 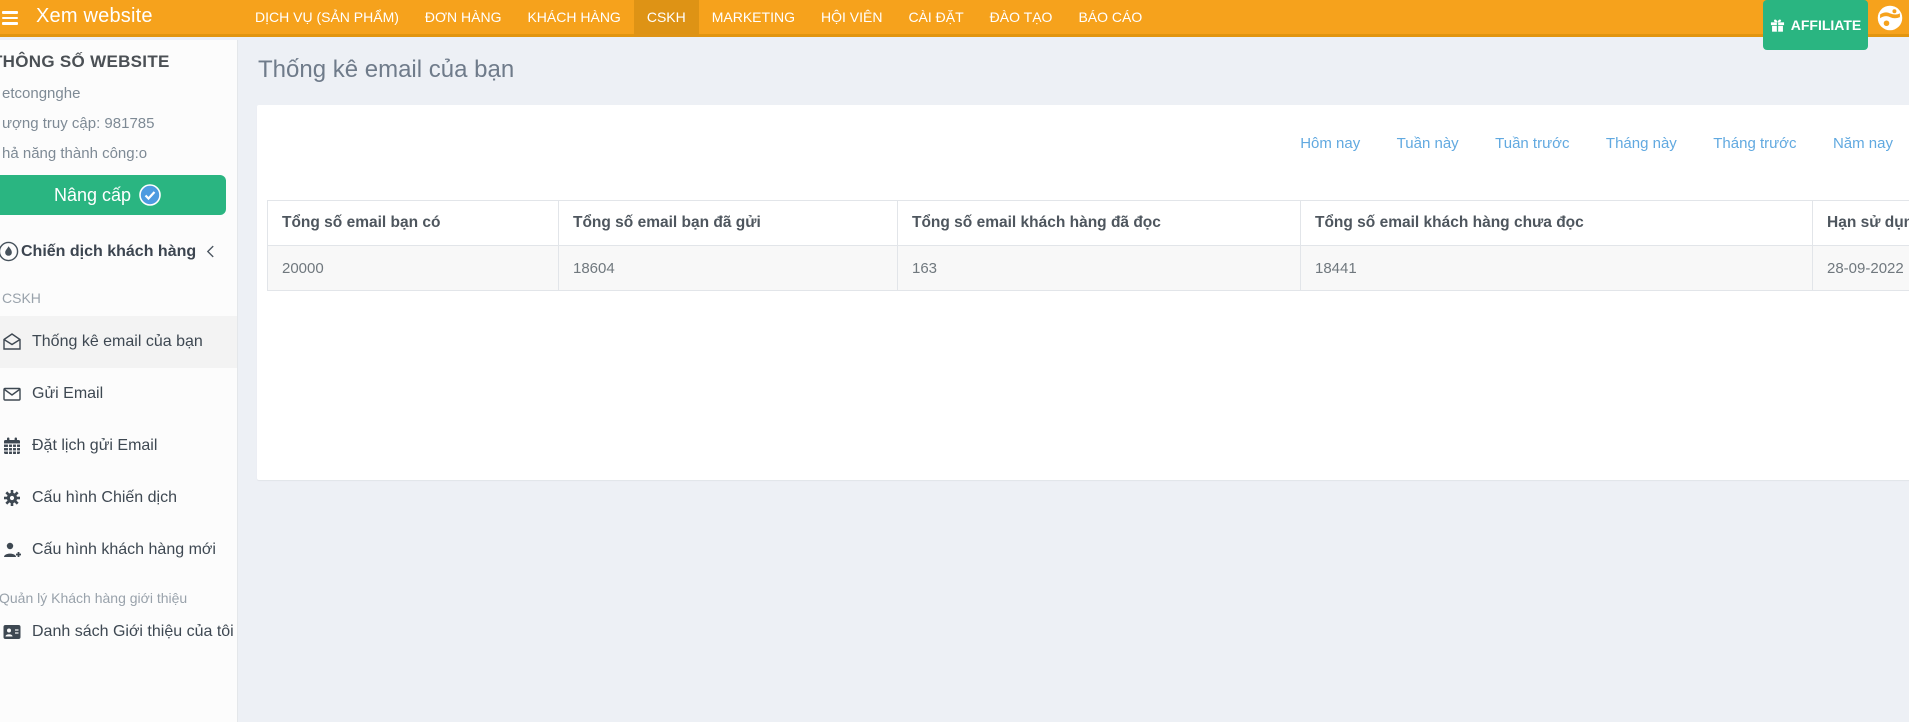 I want to click on cell-emails-read: 163, so click(x=1099, y=268).